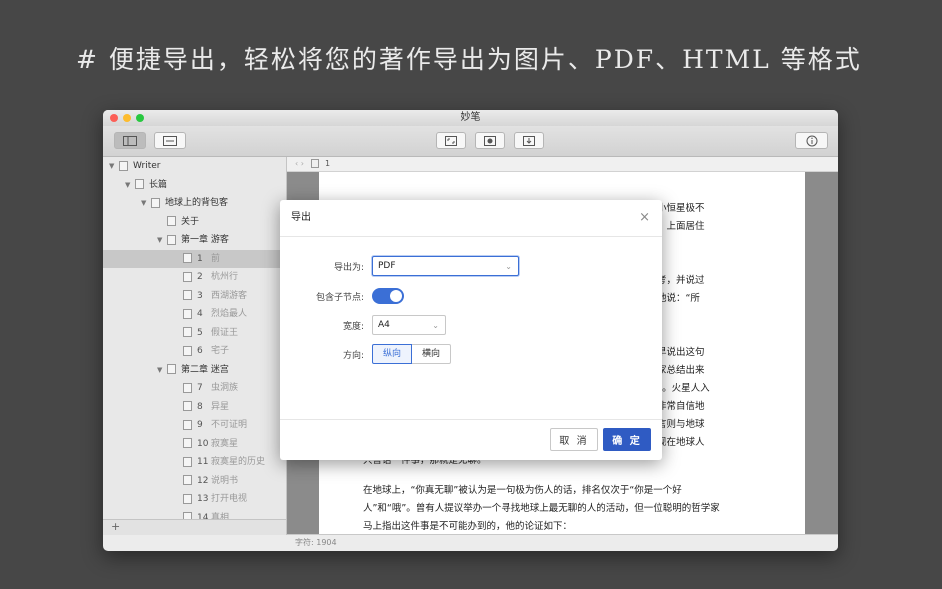 Image resolution: width=942 pixels, height=589 pixels. I want to click on sidebar-item: 5 假证王, so click(194, 333).